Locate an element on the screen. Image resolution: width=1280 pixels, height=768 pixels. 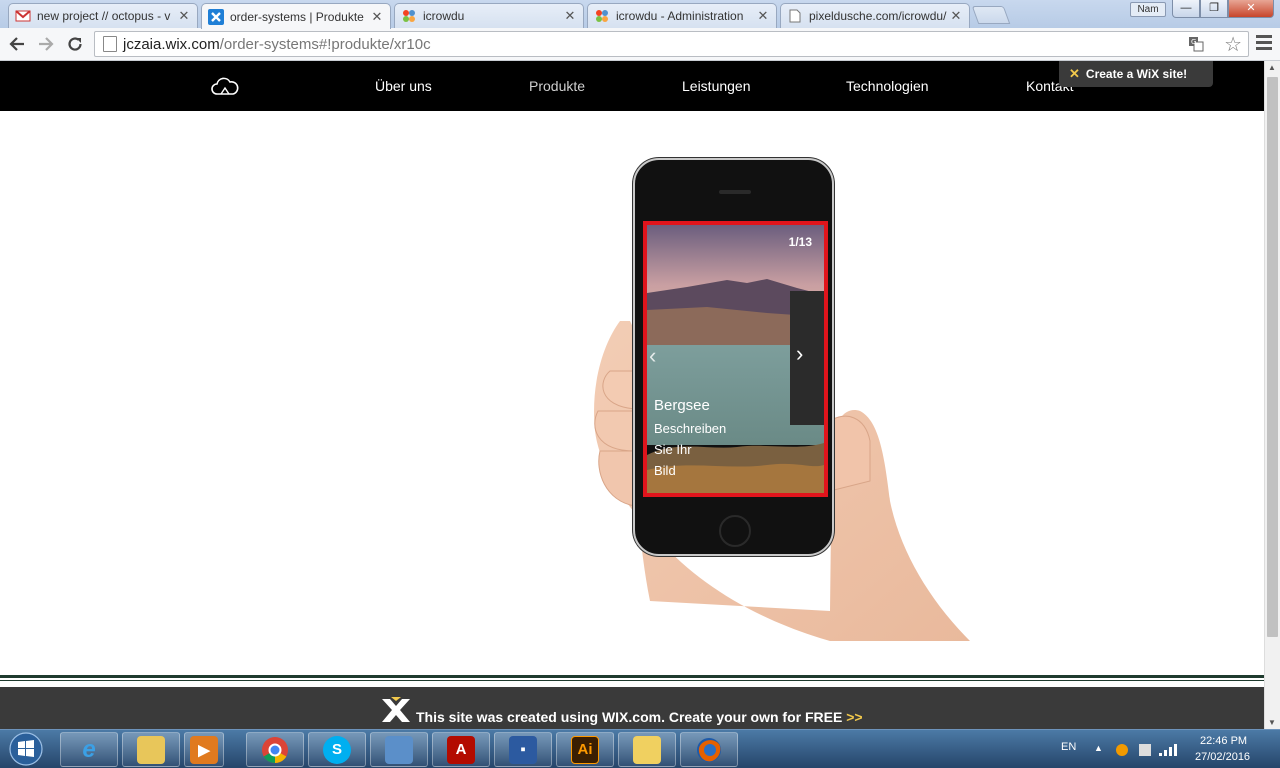
tab-title: pixeldusche.com/icrowdu/ is located at coordinates (878, 16).